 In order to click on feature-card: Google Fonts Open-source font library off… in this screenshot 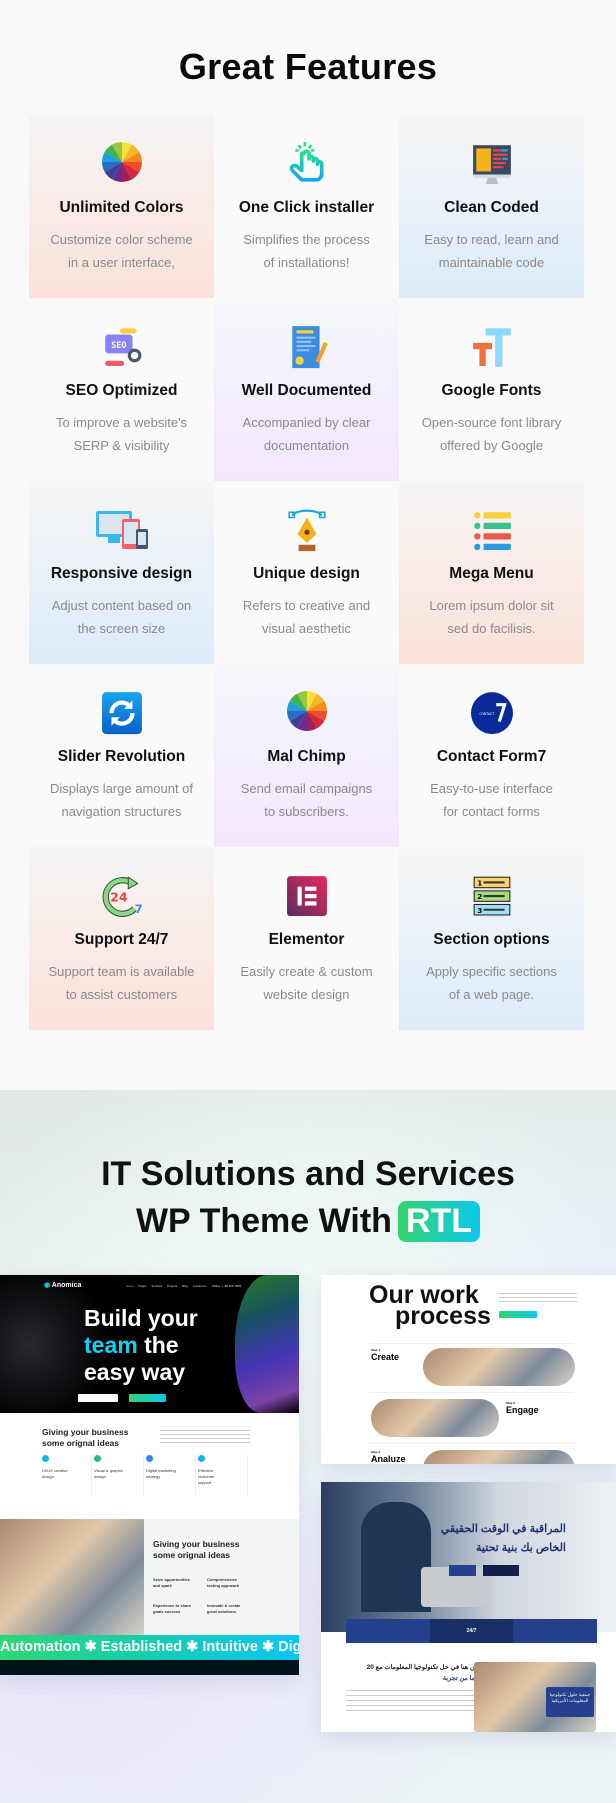, I will do `click(491, 389)`.